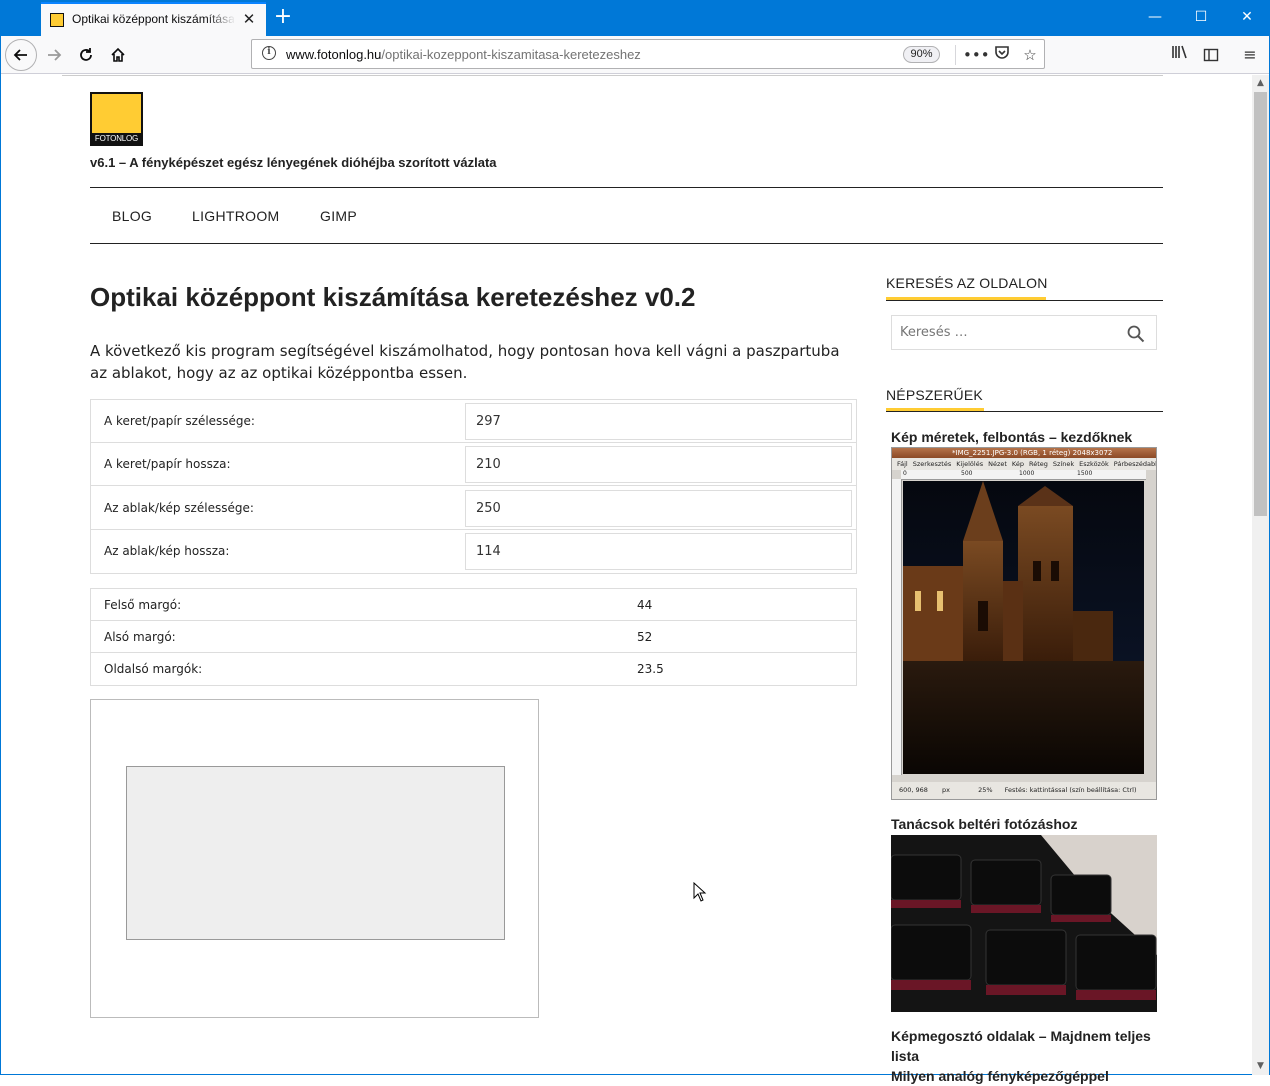 The height and width of the screenshot is (1086, 1270). I want to click on result-row: Oldalsó margók: 23.5, so click(473, 669).